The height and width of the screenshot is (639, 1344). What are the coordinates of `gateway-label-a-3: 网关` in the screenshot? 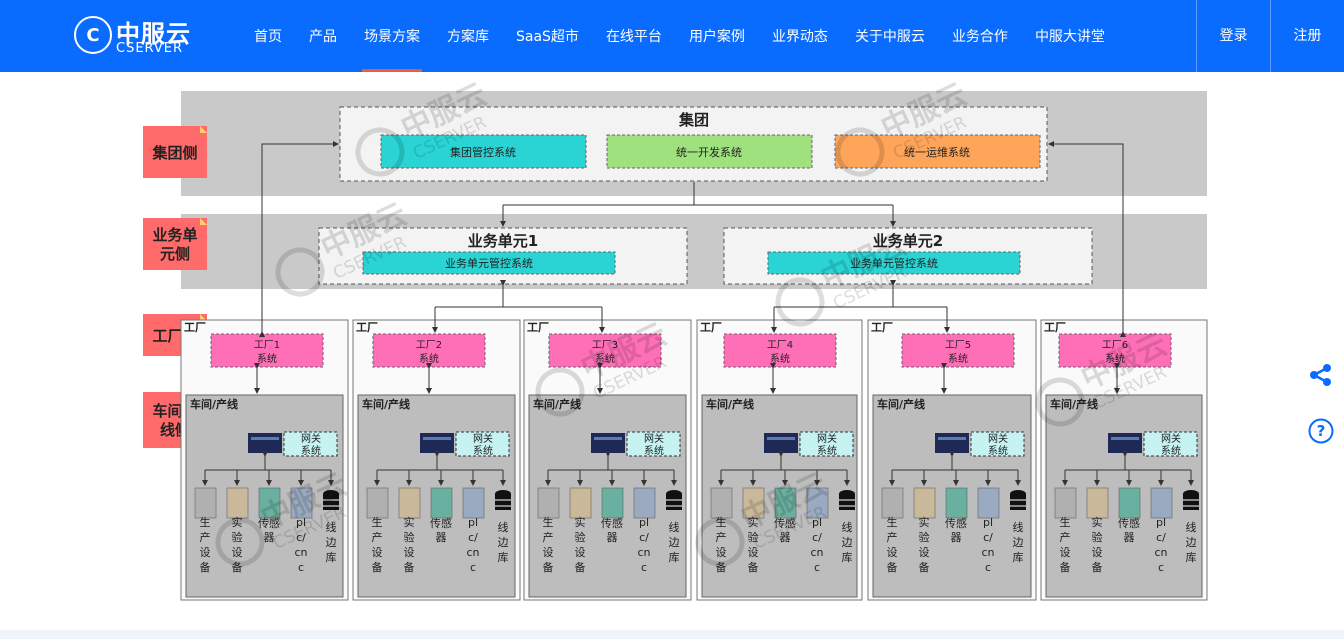 It's located at (827, 438).